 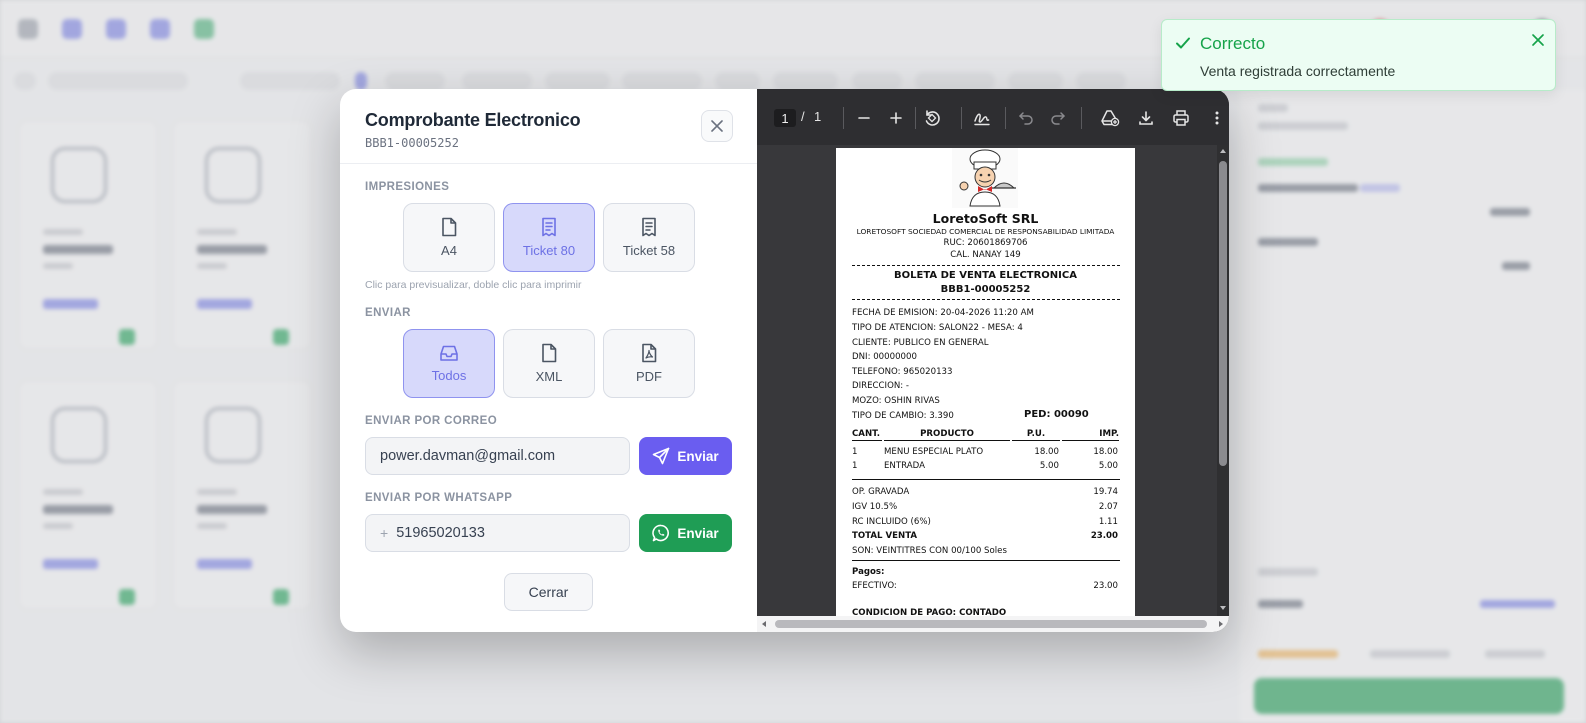 I want to click on modal-doc-number: BBB1-00005252, so click(x=412, y=143).